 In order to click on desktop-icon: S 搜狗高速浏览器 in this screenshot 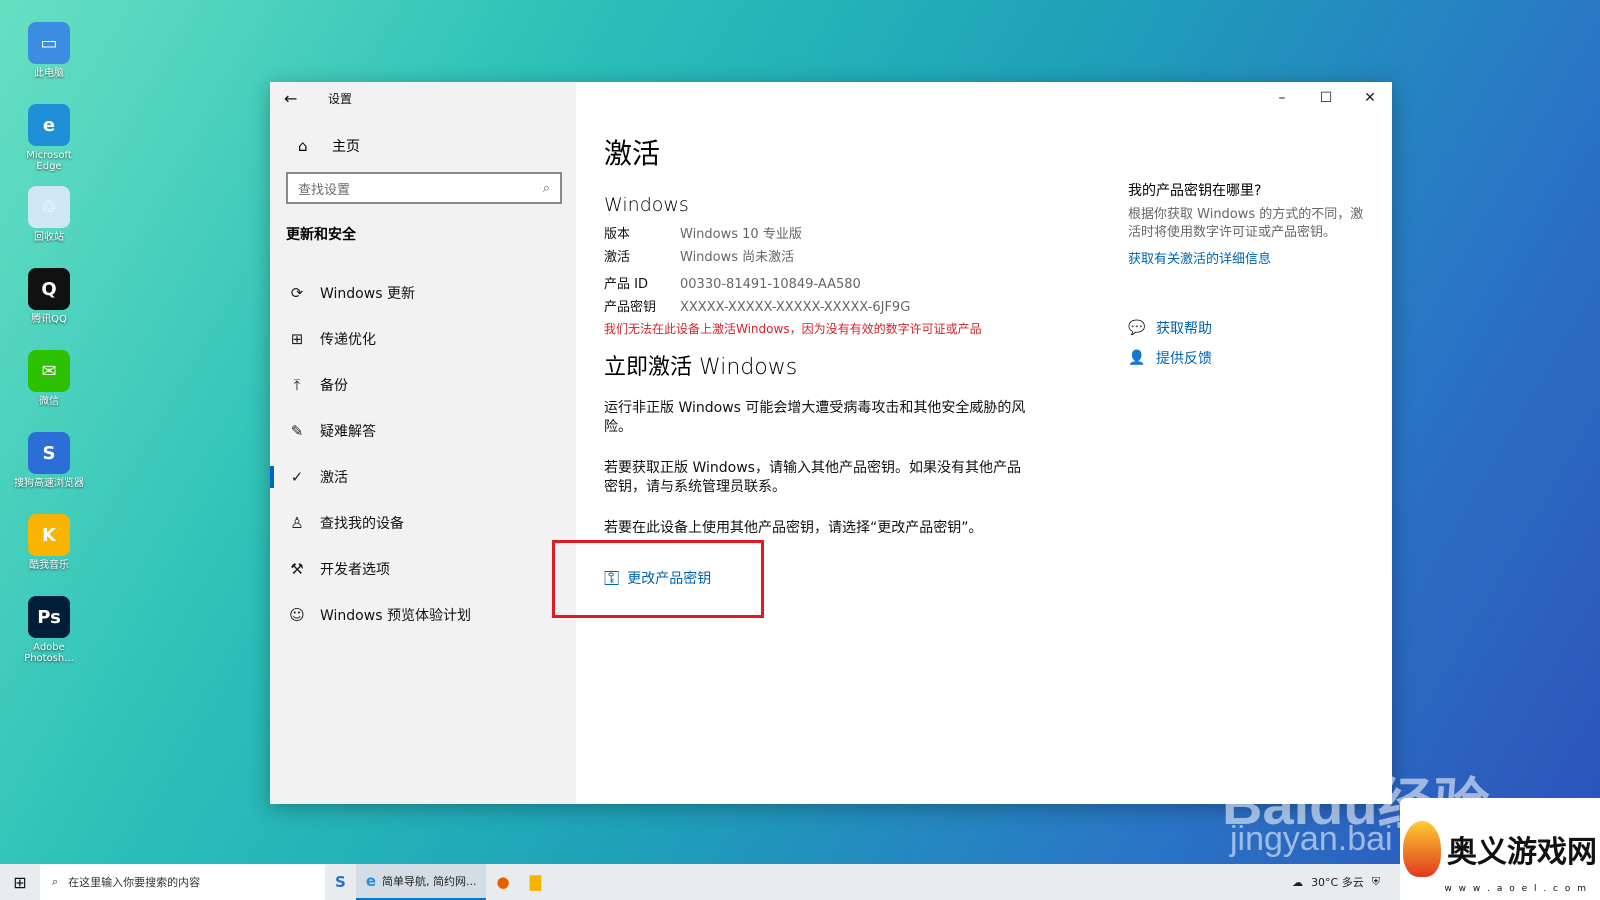, I will do `click(49, 473)`.